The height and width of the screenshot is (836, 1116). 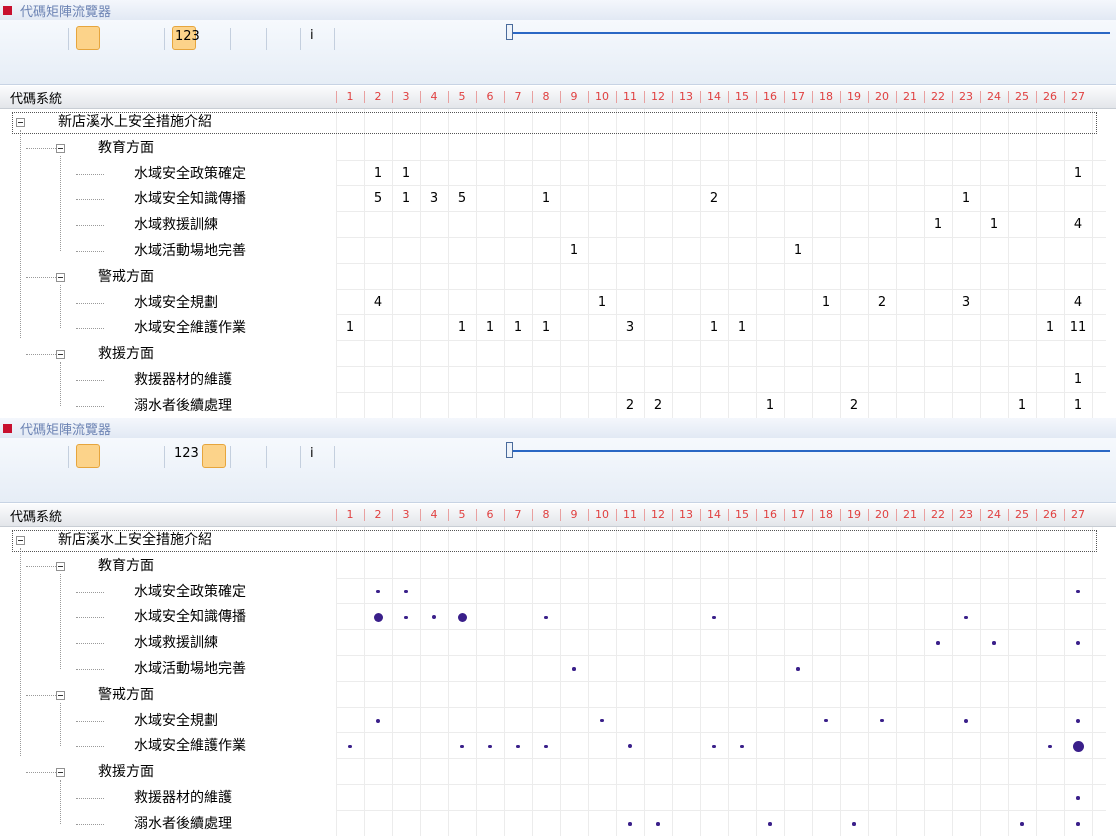 I want to click on code-label: 水域安全維護作業, so click(x=190, y=746).